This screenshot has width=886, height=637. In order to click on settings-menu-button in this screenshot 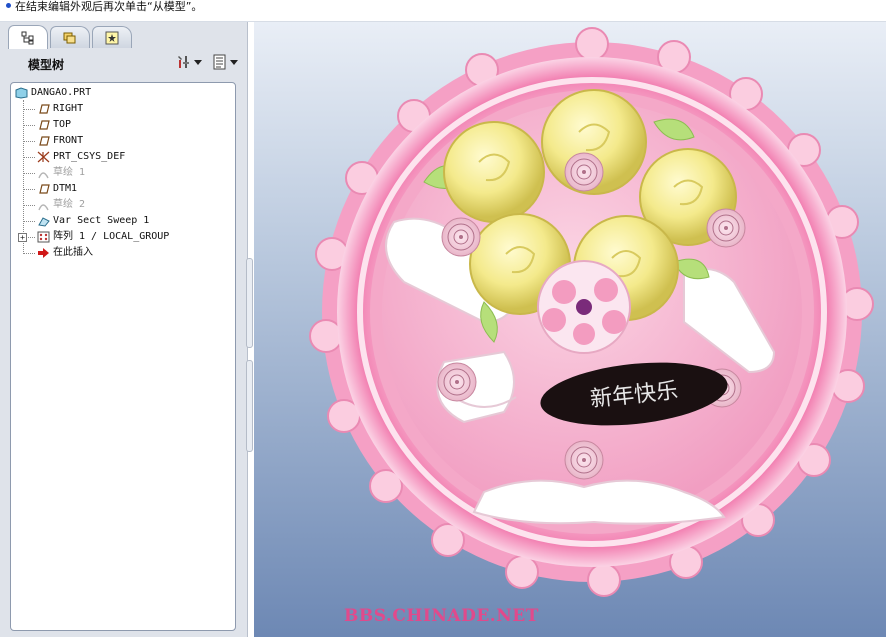, I will do `click(189, 62)`.